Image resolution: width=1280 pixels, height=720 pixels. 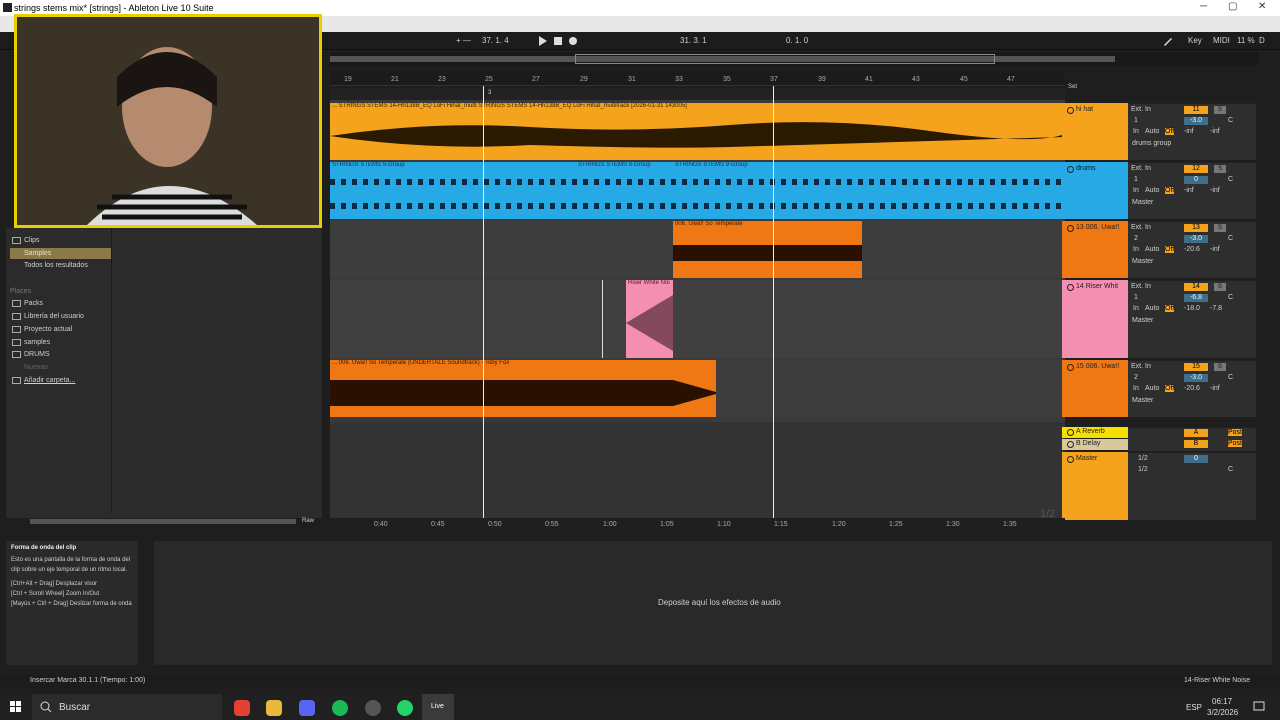 I want to click on windows-start-icon, so click(x=16, y=707).